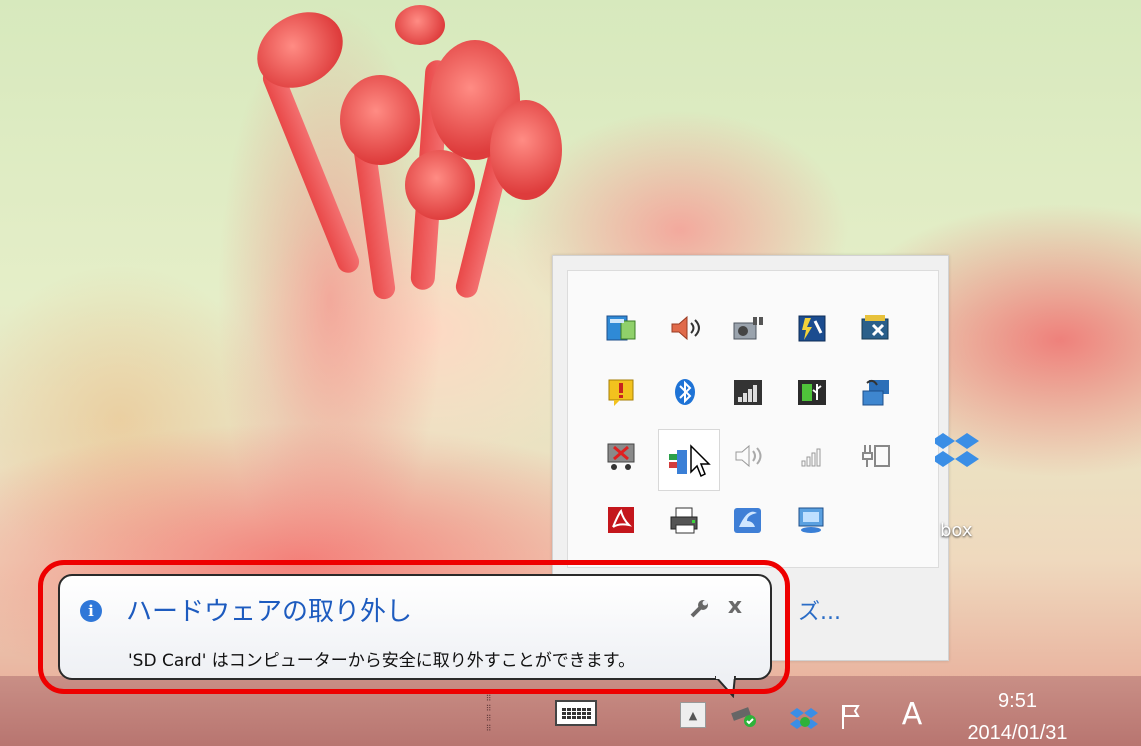 The width and height of the screenshot is (1141, 746). What do you see at coordinates (621, 392) in the screenshot?
I see `notification-flag-icon` at bounding box center [621, 392].